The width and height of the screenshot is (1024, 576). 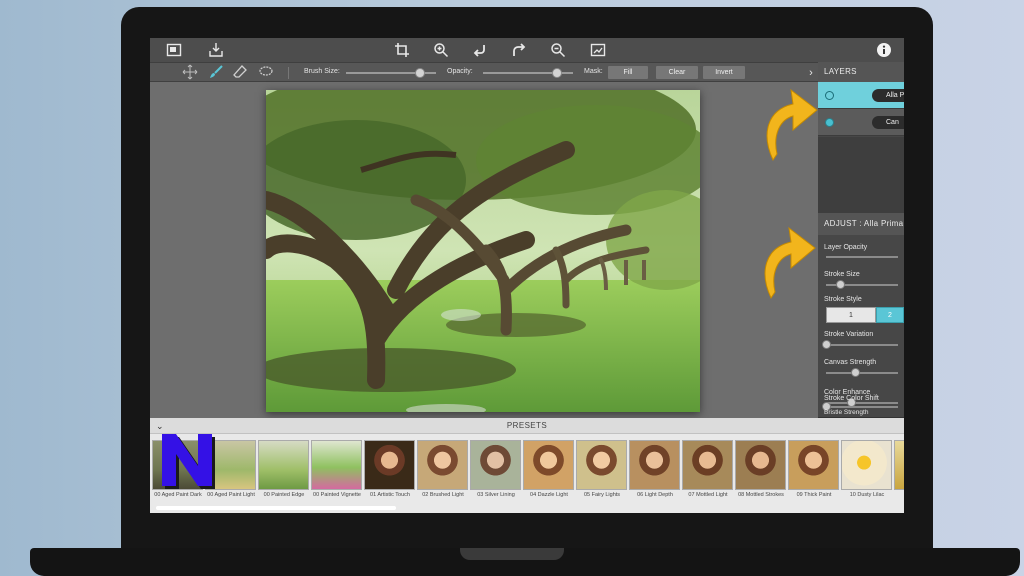 What do you see at coordinates (786, 264) in the screenshot?
I see `pointer-arrow-stroke-size` at bounding box center [786, 264].